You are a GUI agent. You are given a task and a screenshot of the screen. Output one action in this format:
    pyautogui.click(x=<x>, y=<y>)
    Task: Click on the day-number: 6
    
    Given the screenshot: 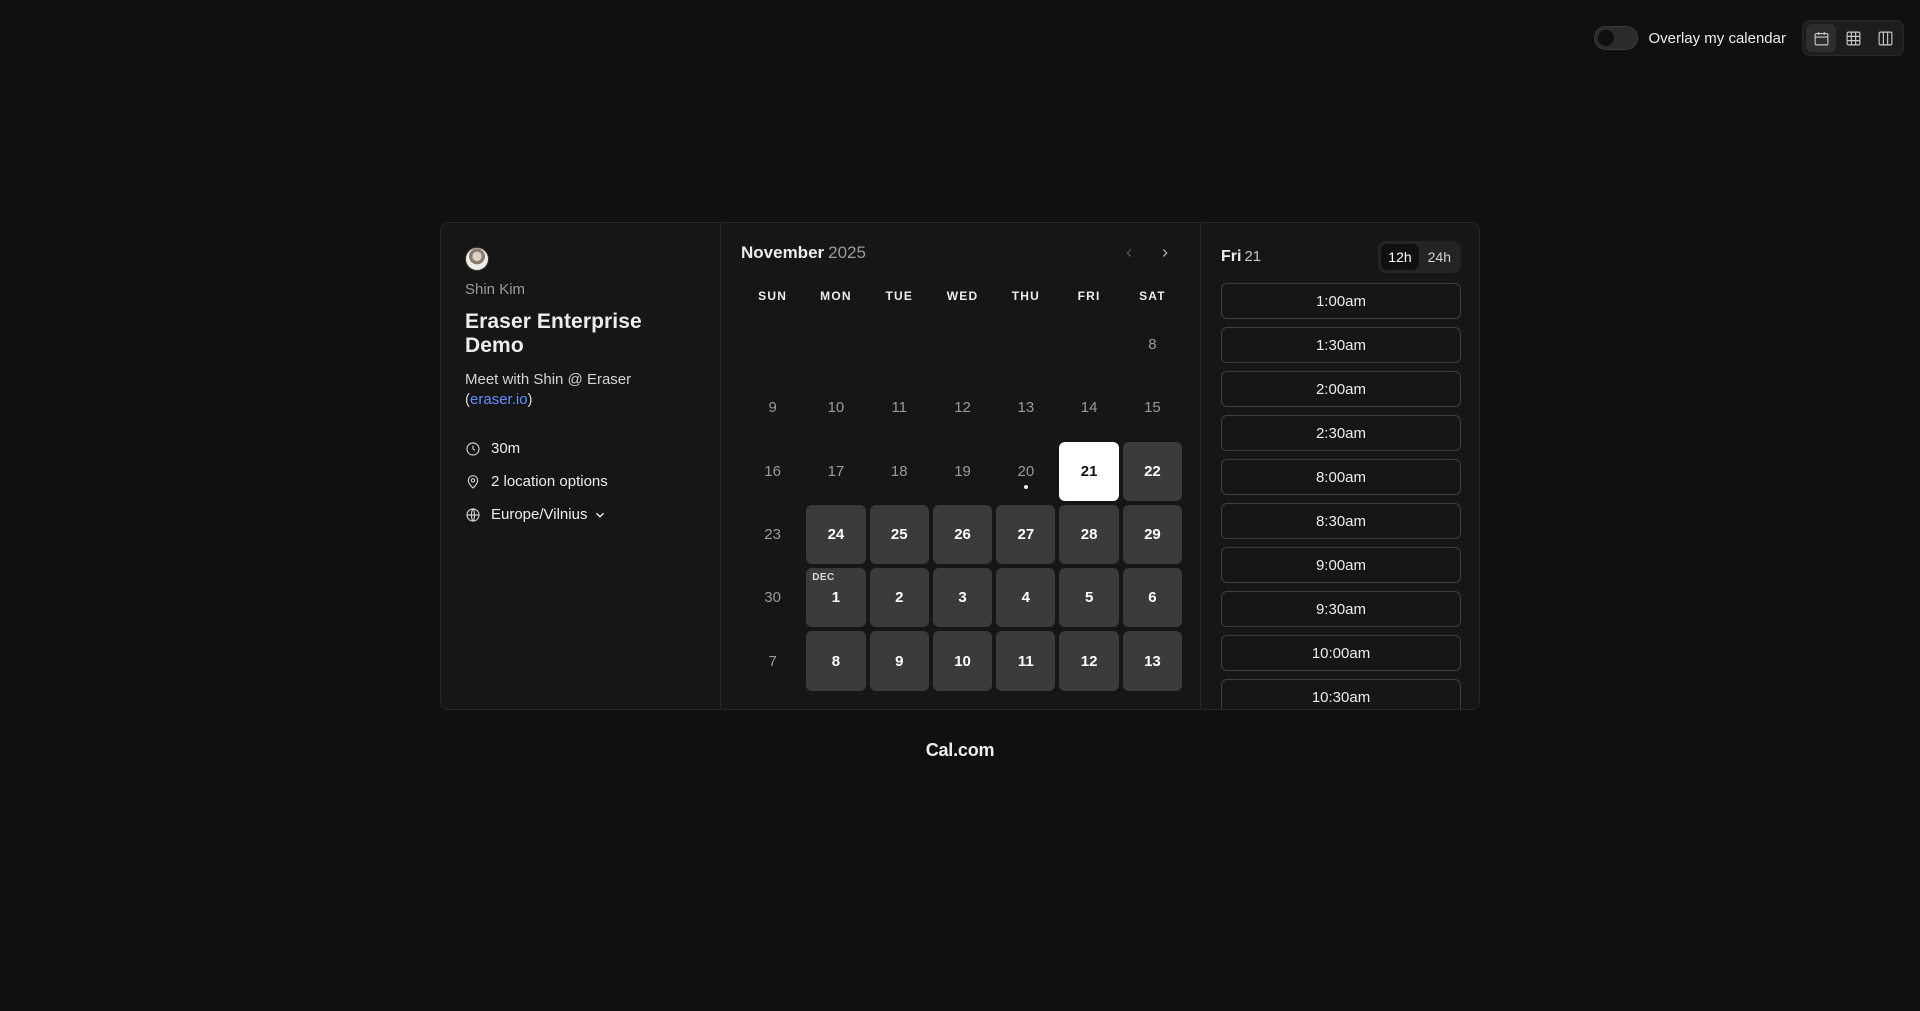 What is the action you would take?
    pyautogui.click(x=1152, y=598)
    